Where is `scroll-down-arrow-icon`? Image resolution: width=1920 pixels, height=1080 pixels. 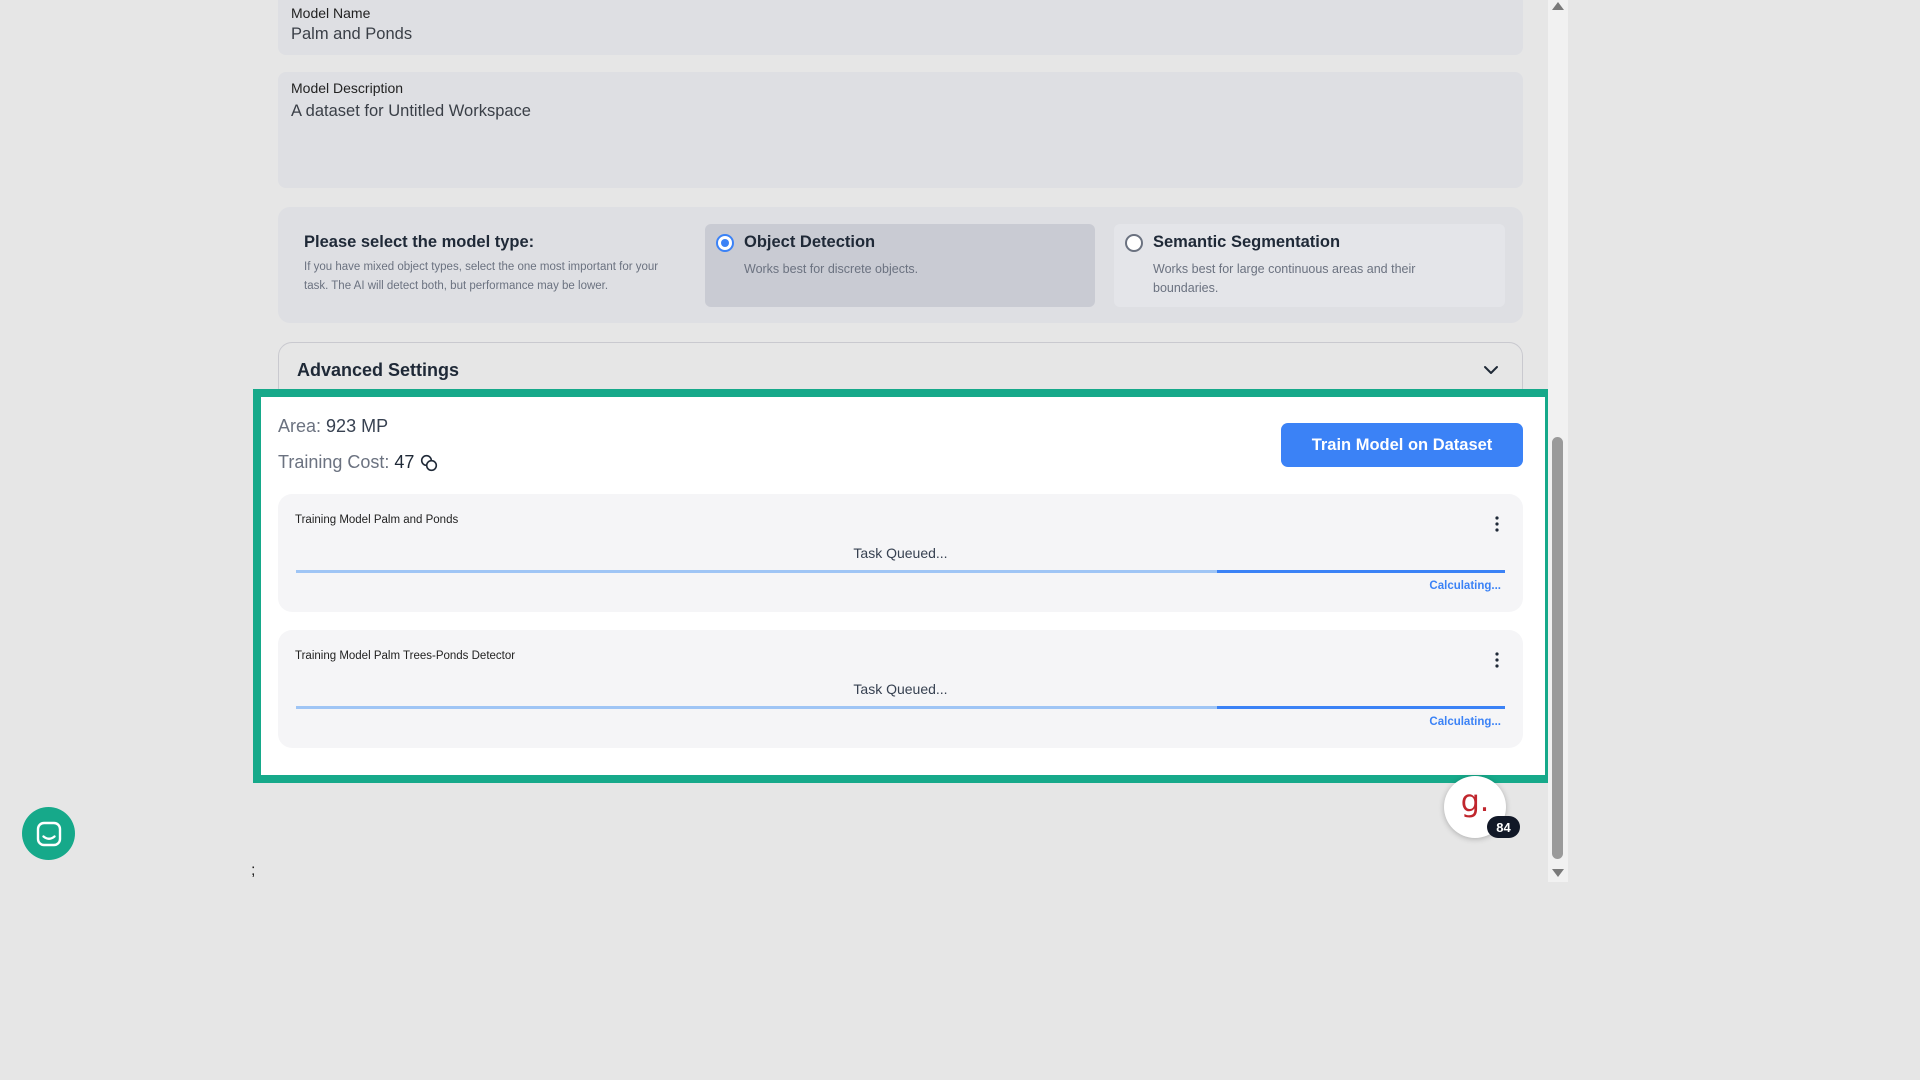
scroll-down-arrow-icon is located at coordinates (1558, 873).